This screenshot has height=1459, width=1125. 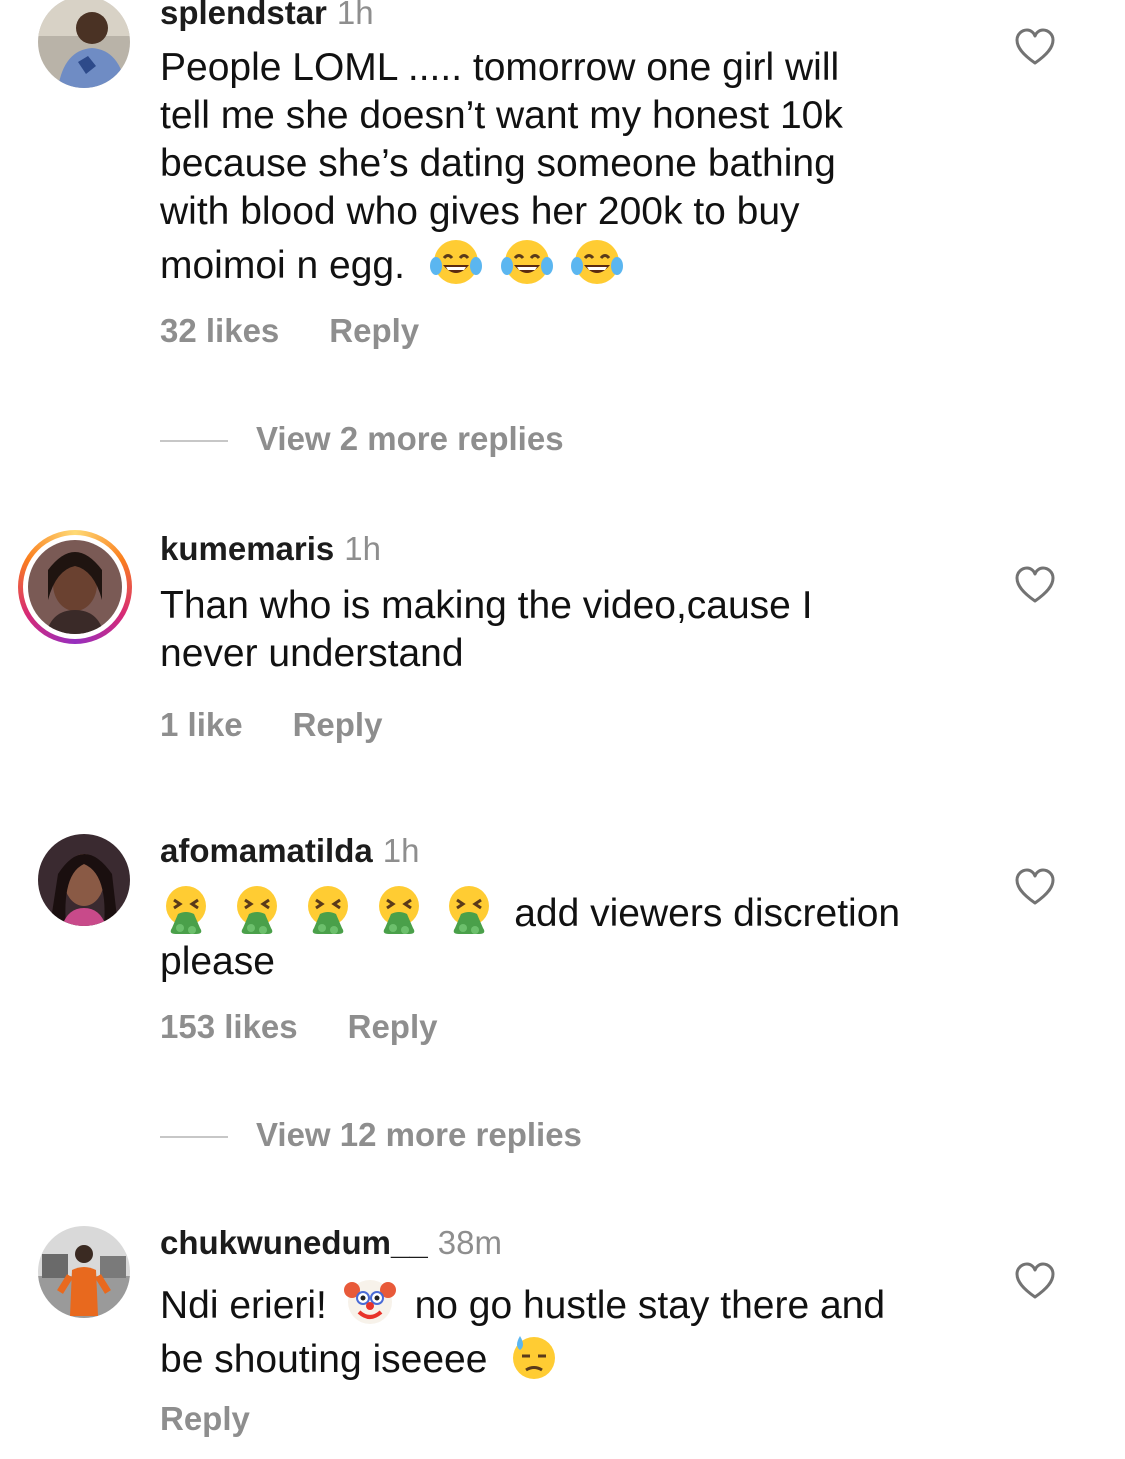 I want to click on comment-line: People LOML ..... tomorrow one girl will, so click(x=500, y=67).